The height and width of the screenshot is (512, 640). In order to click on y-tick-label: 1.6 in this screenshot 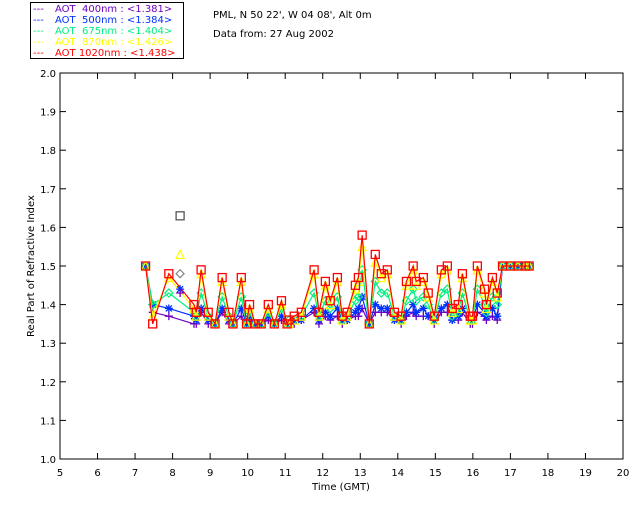, I will do `click(48, 228)`.